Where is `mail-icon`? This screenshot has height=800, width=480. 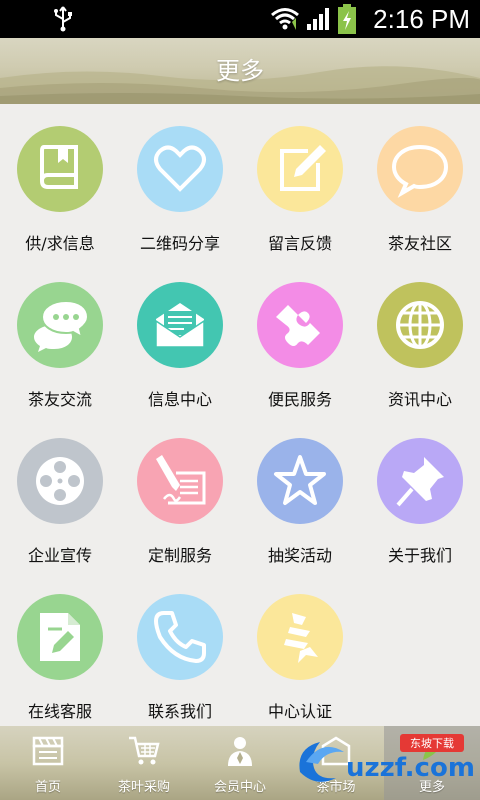 mail-icon is located at coordinates (180, 325).